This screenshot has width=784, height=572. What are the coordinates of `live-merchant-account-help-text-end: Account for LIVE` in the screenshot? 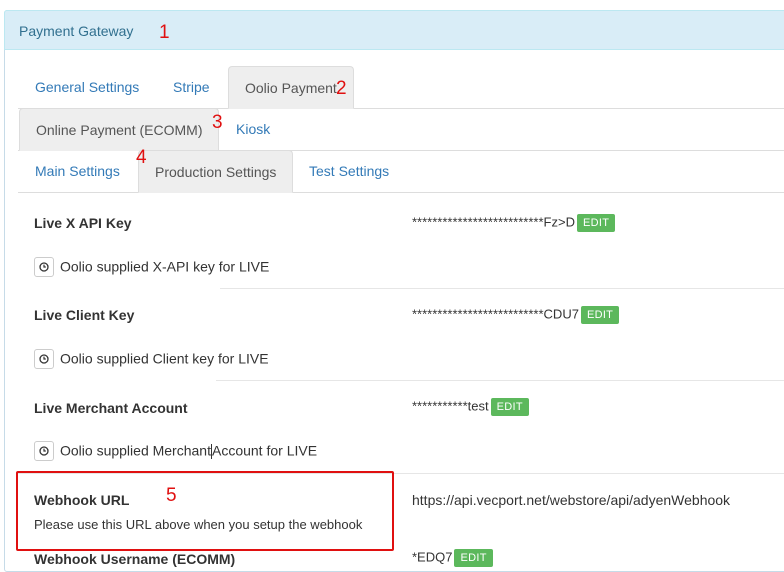 It's located at (264, 450).